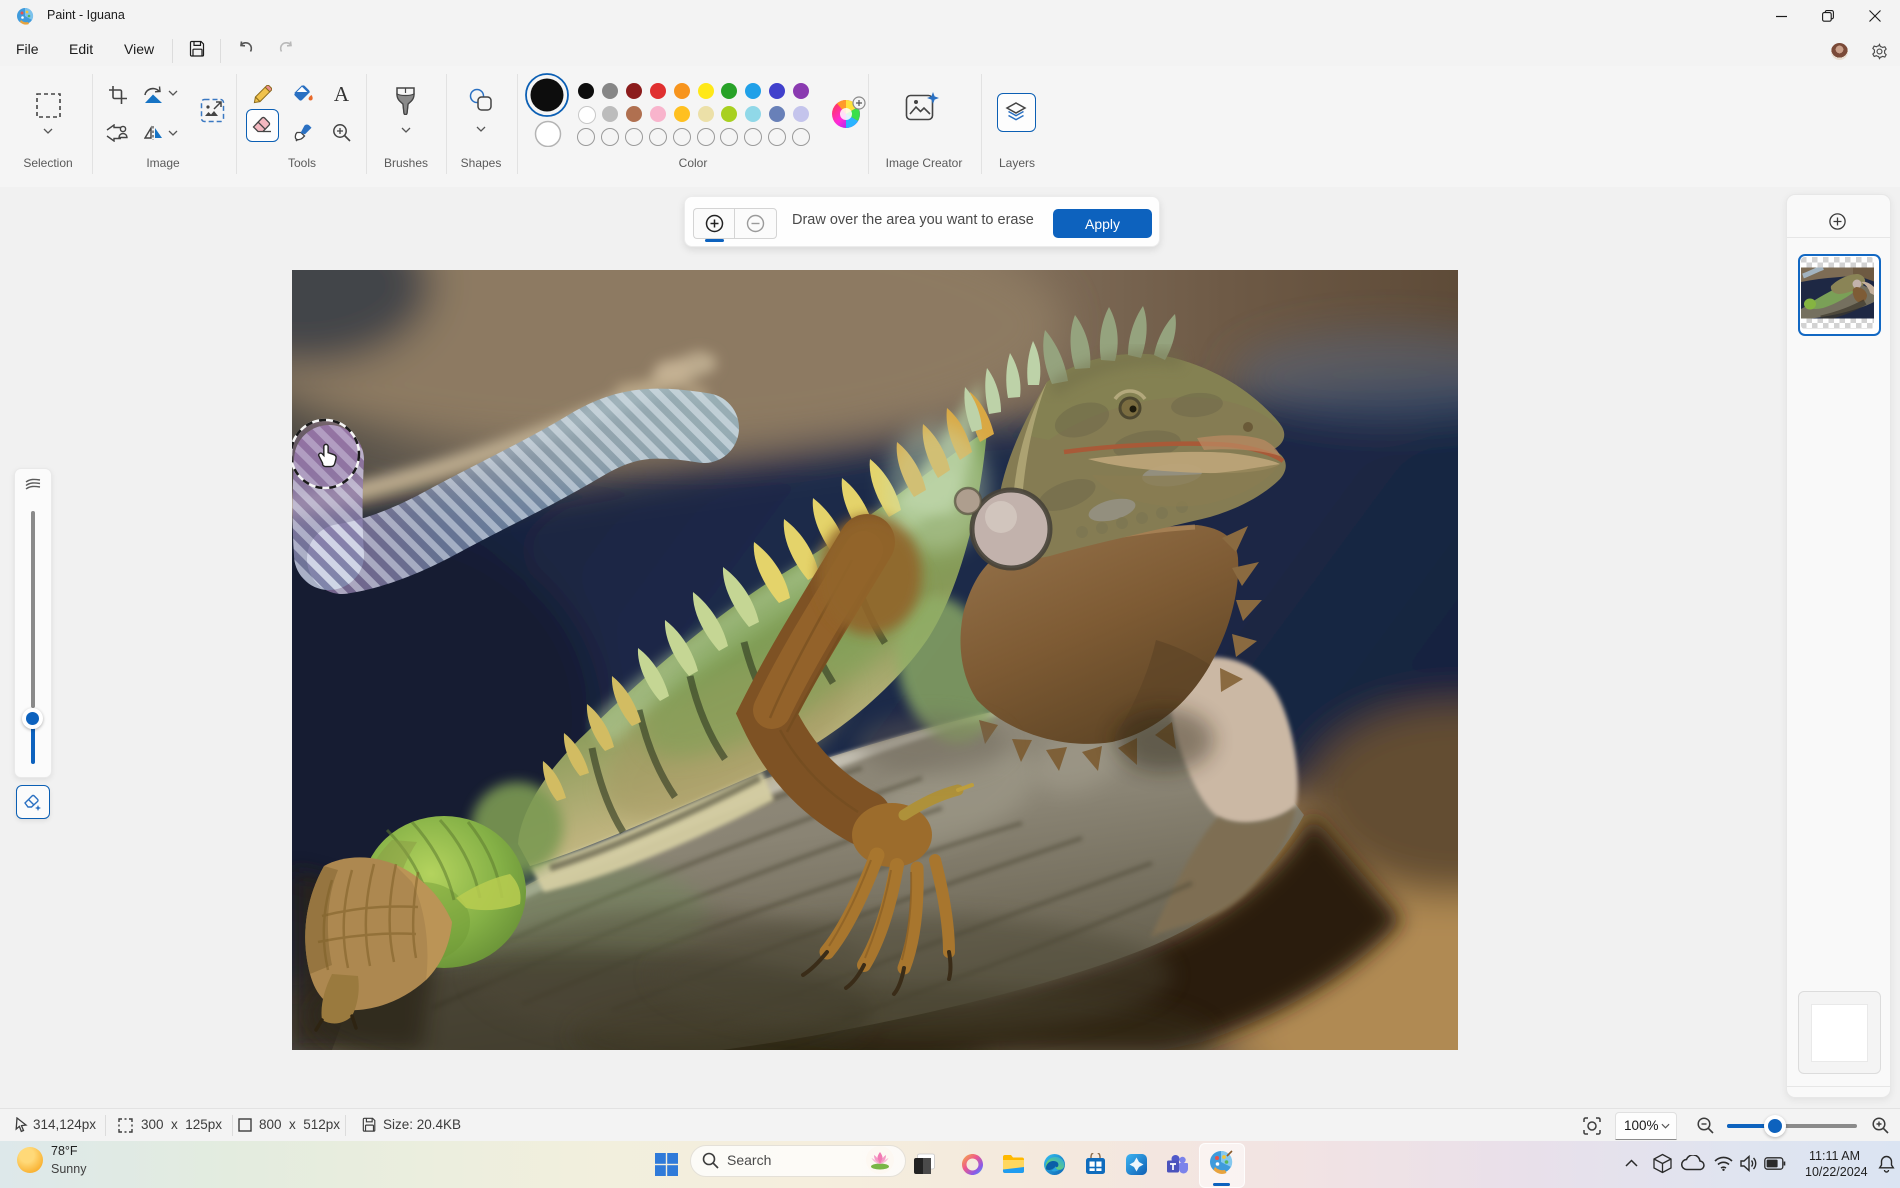 The image size is (1900, 1188). I want to click on svg-text: A, so click(342, 94).